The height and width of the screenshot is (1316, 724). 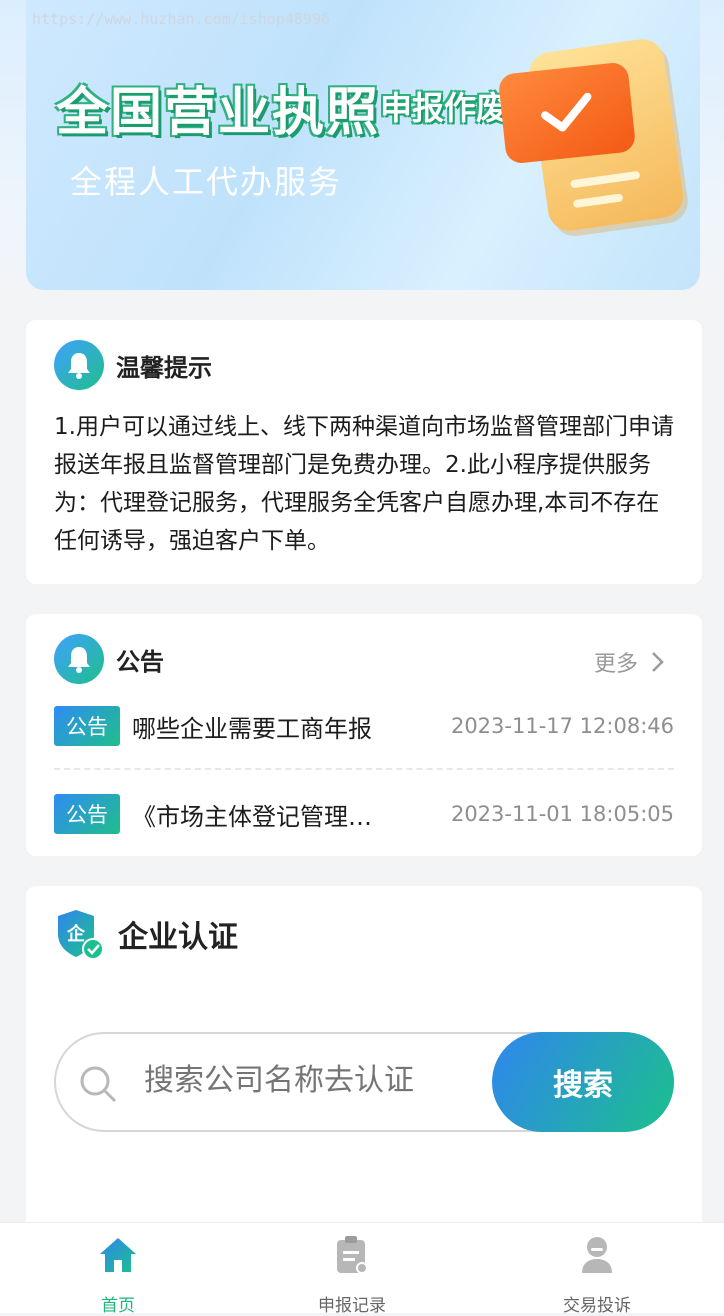 What do you see at coordinates (181, 19) in the screenshot?
I see `watermark: https://www.huzhan.com/ishop48996` at bounding box center [181, 19].